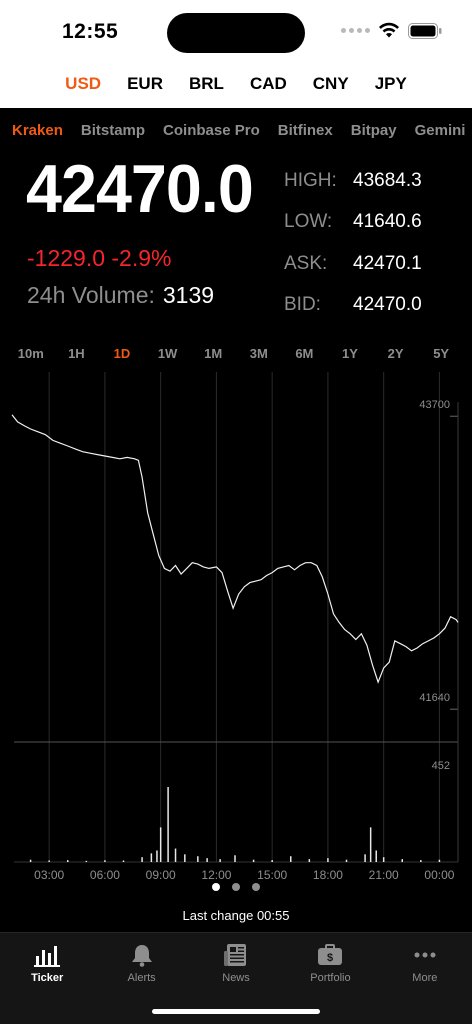  I want to click on stat-bid-value: 42470.0, so click(387, 305).